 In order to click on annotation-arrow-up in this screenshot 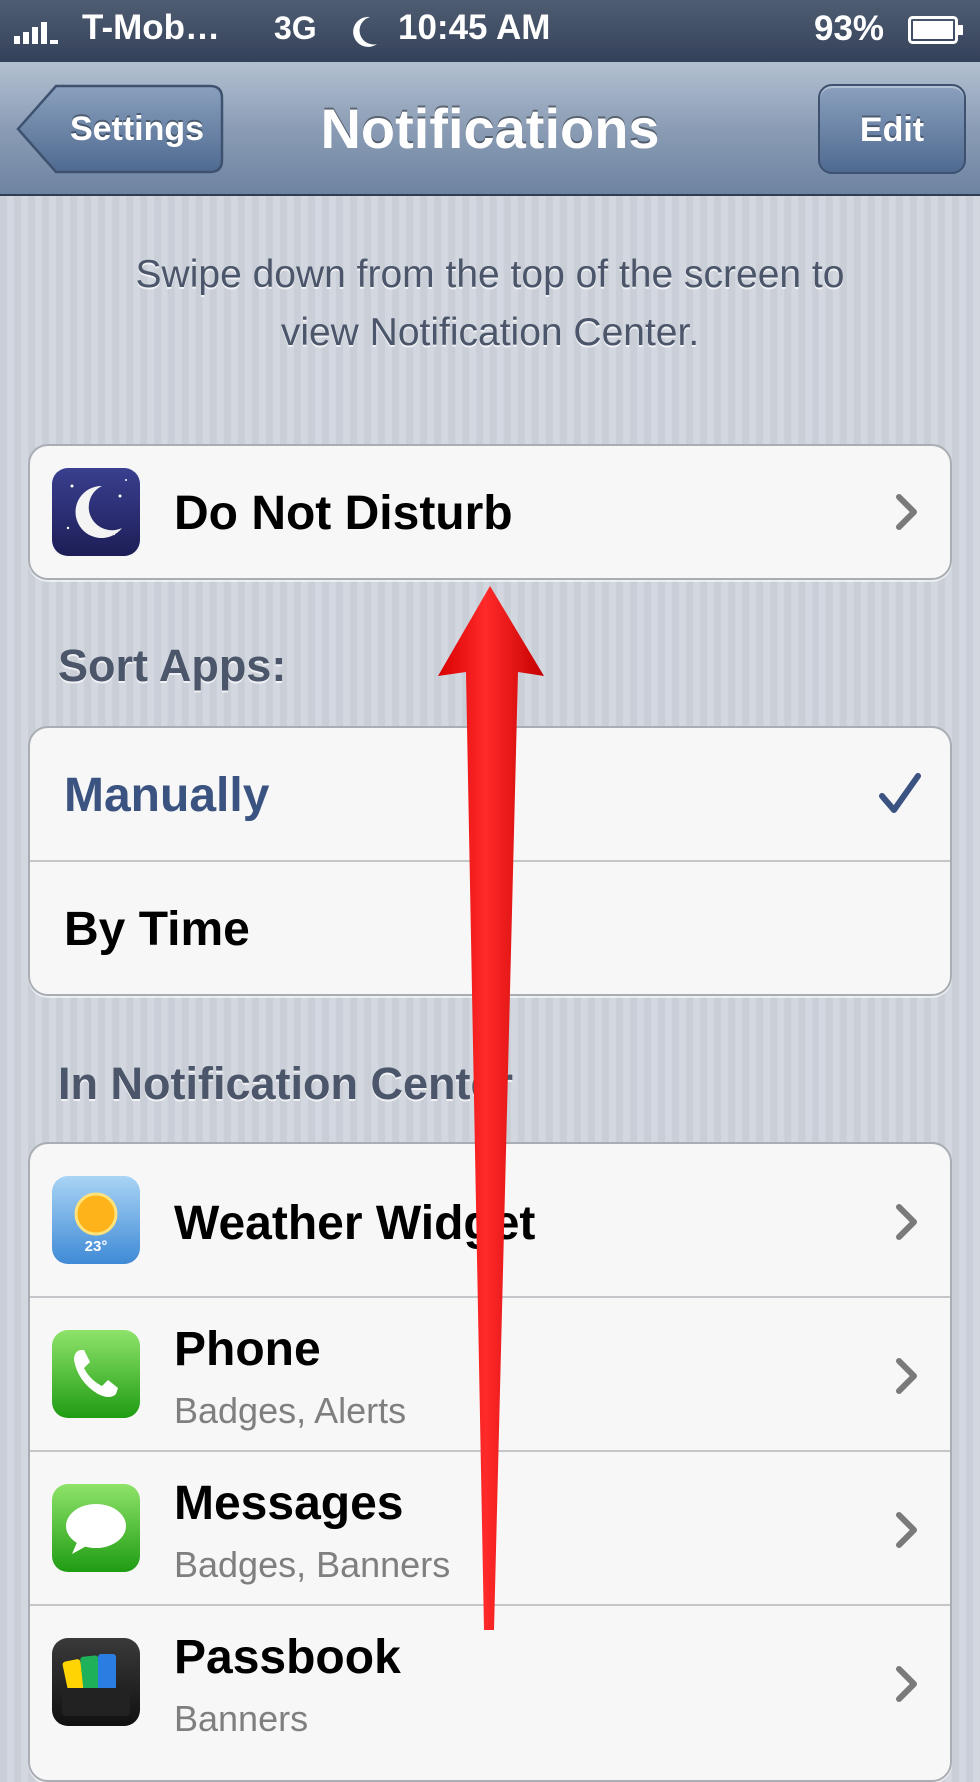, I will do `click(491, 1108)`.